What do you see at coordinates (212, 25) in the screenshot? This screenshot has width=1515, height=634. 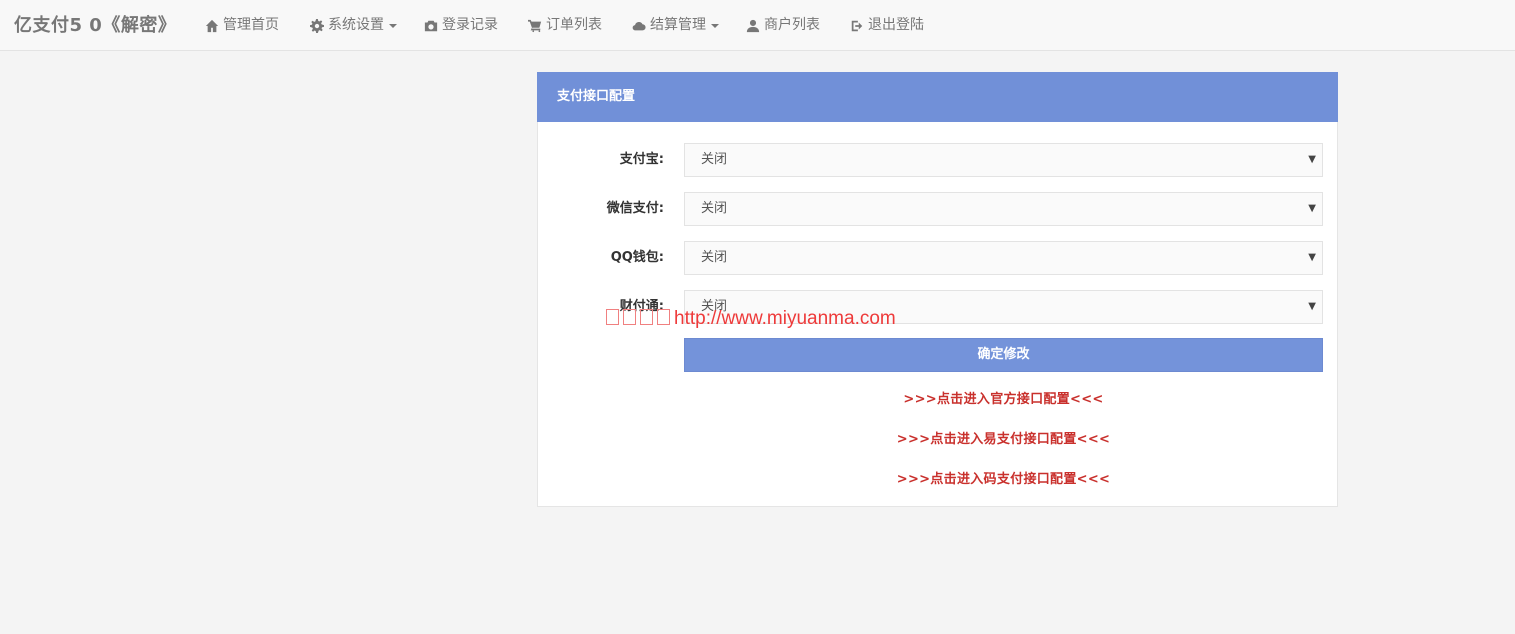 I see `home-icon` at bounding box center [212, 25].